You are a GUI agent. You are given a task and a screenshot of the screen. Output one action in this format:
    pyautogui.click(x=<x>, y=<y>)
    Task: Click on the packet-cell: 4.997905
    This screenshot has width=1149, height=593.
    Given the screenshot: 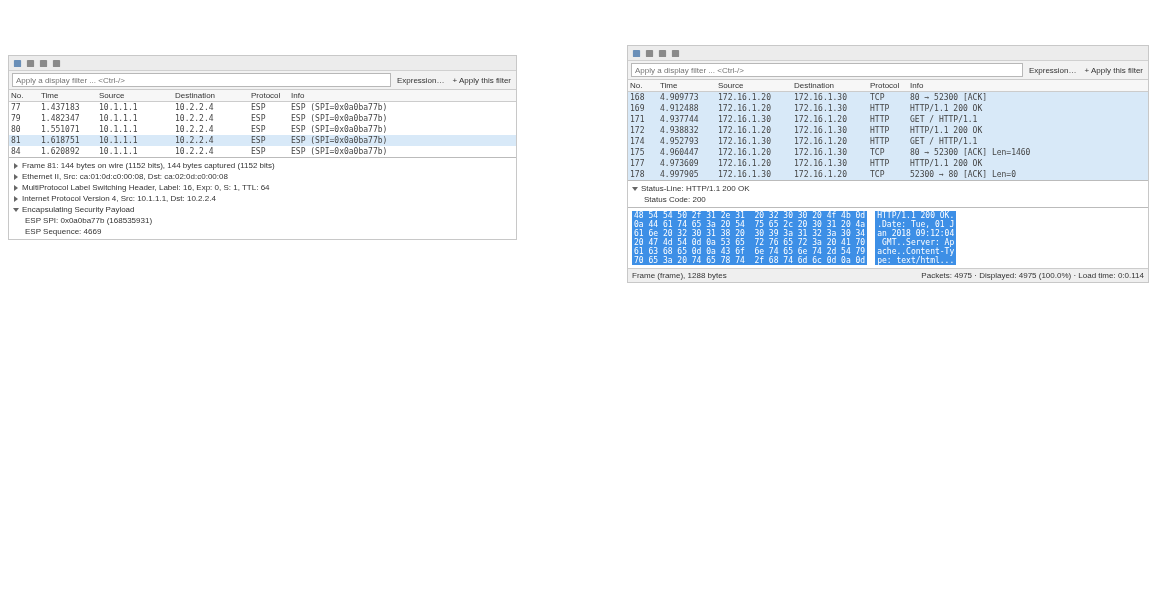 What is the action you would take?
    pyautogui.click(x=687, y=174)
    